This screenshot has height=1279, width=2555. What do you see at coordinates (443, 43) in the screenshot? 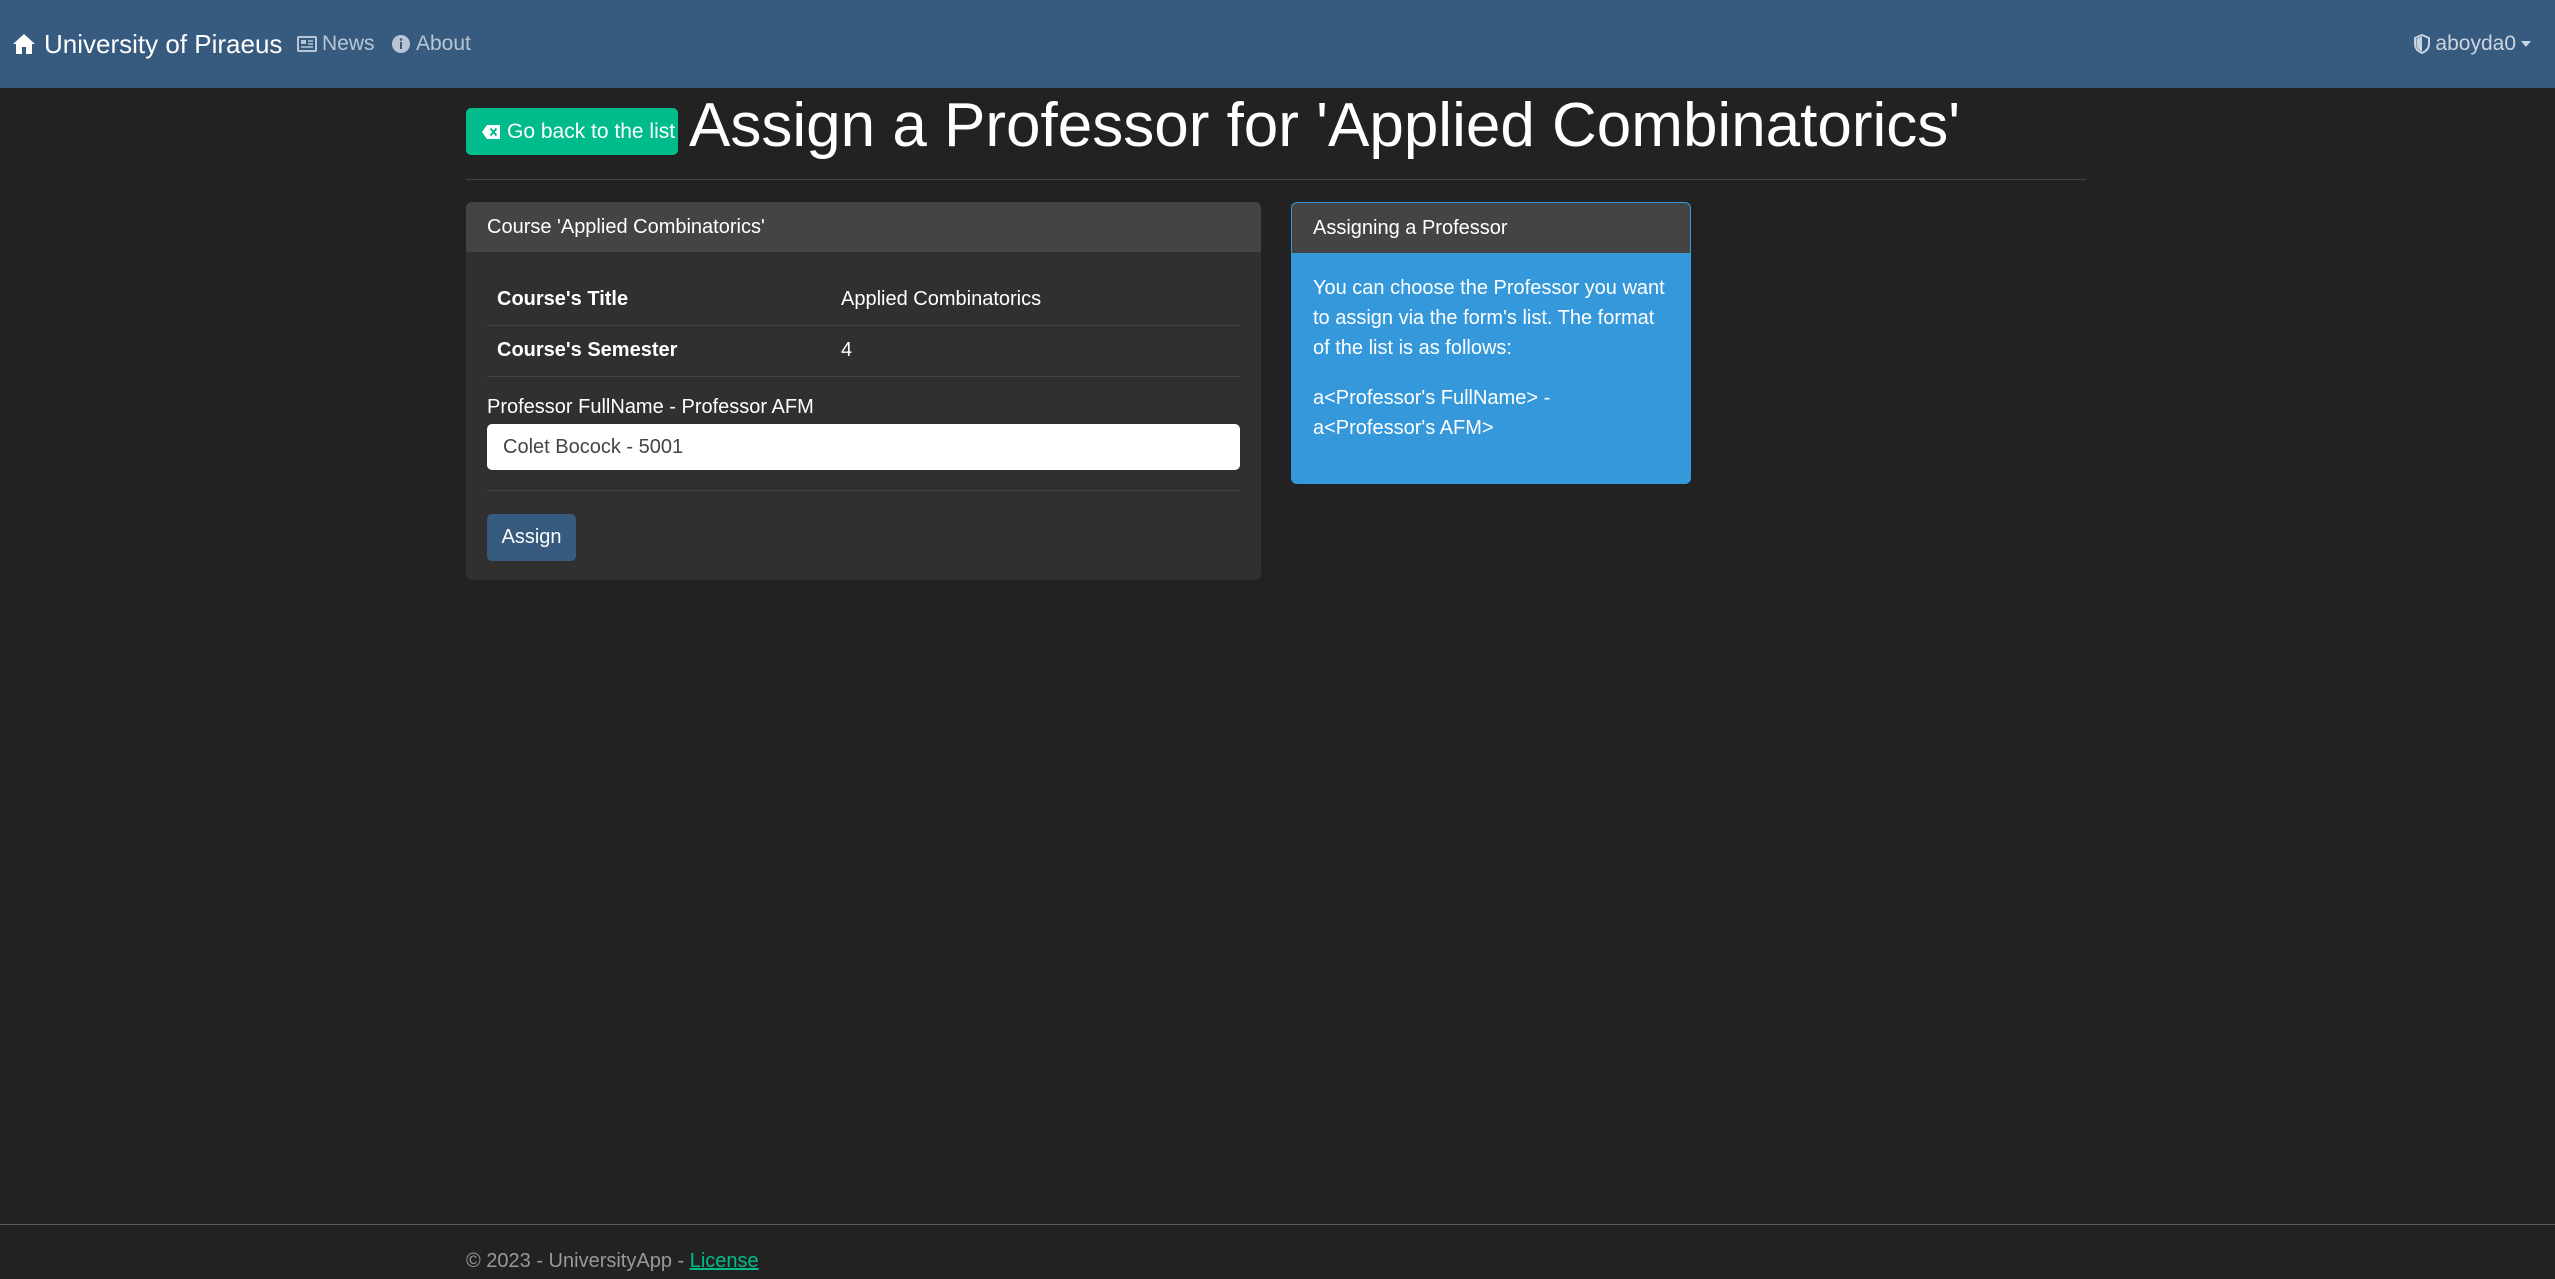
I see `nav-about-label: About` at bounding box center [443, 43].